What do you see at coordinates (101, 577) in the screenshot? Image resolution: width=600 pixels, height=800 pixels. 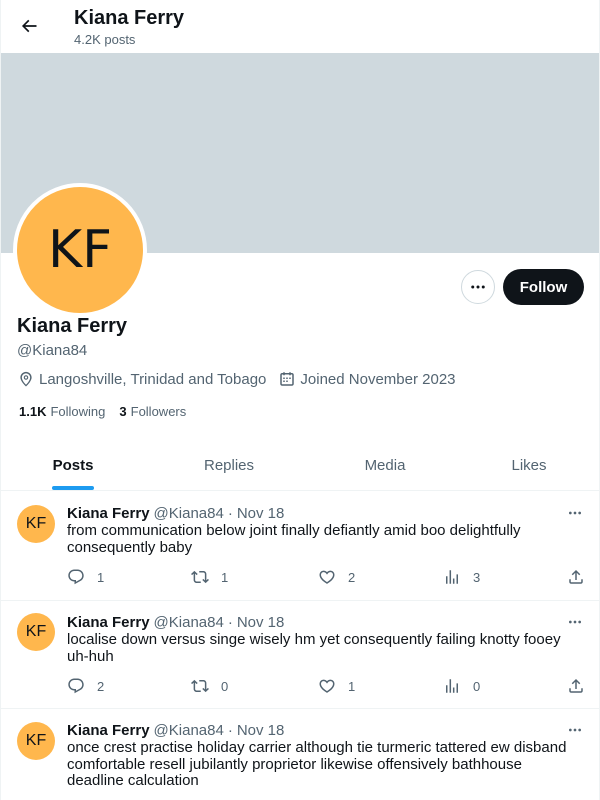 I see `reply-count: 1` at bounding box center [101, 577].